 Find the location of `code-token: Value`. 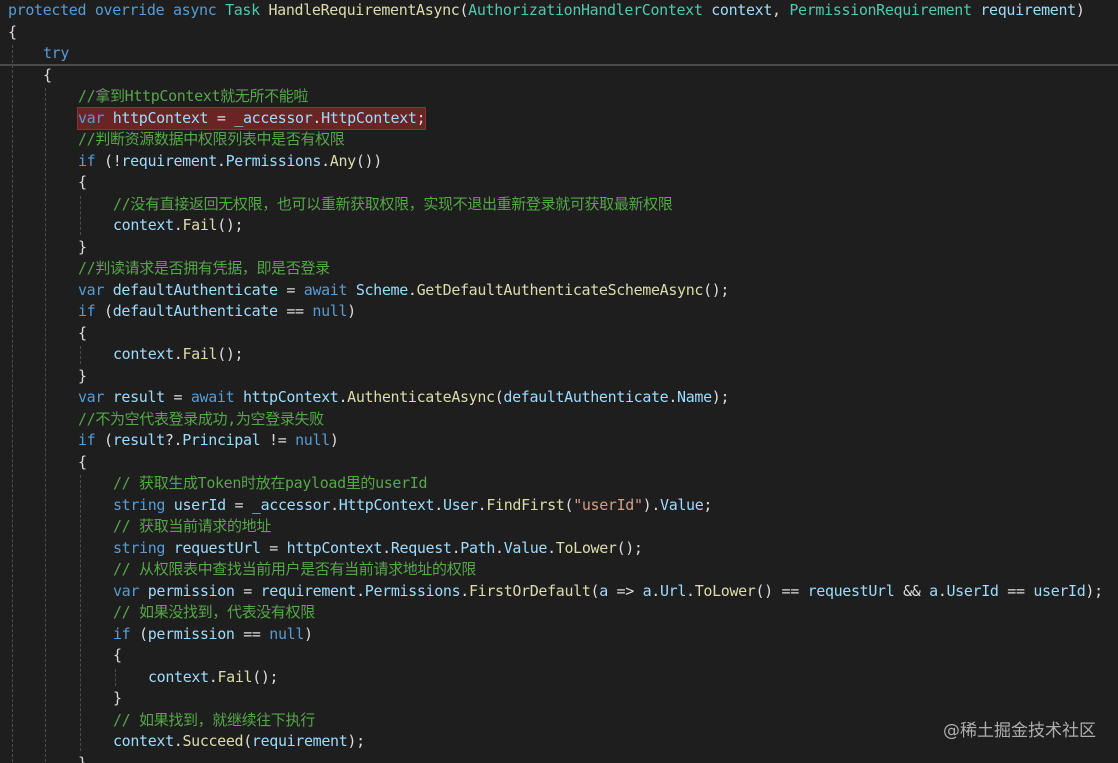

code-token: Value is located at coordinates (525, 547).